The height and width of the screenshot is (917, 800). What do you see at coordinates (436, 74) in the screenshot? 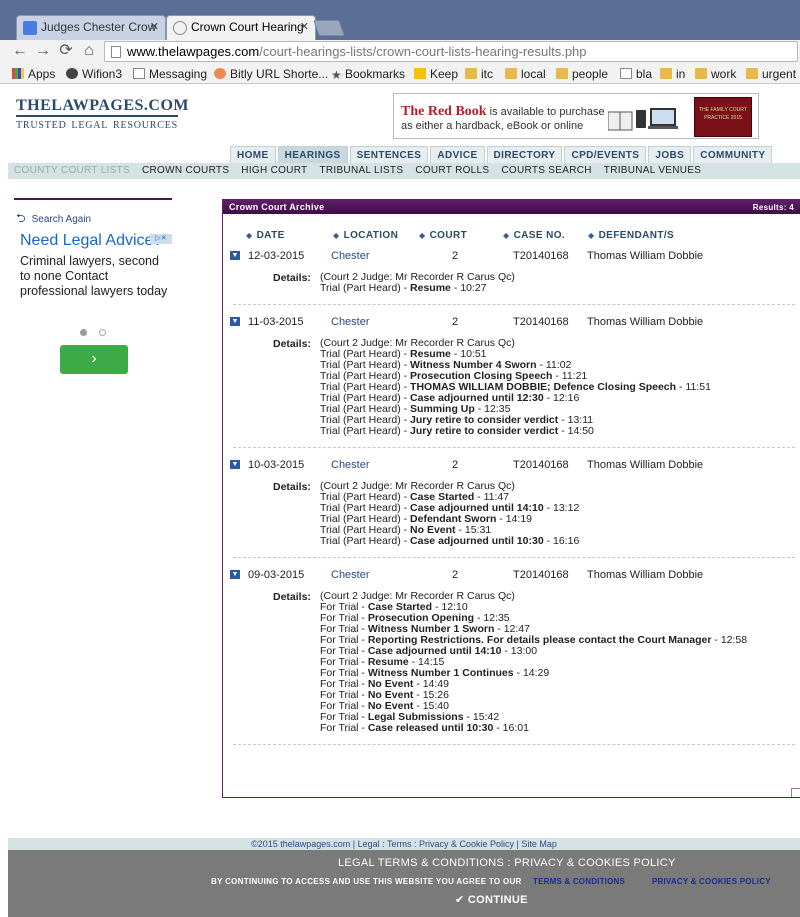
I see `bookmark-keep: Keep` at bounding box center [436, 74].